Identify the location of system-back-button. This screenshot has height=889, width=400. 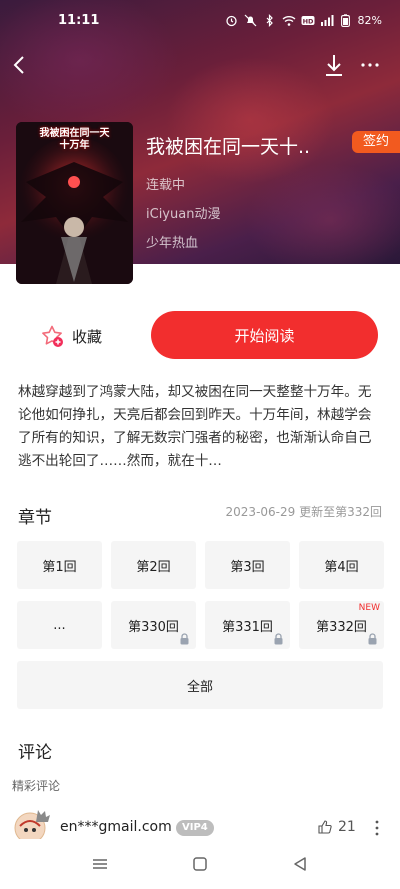
(300, 864).